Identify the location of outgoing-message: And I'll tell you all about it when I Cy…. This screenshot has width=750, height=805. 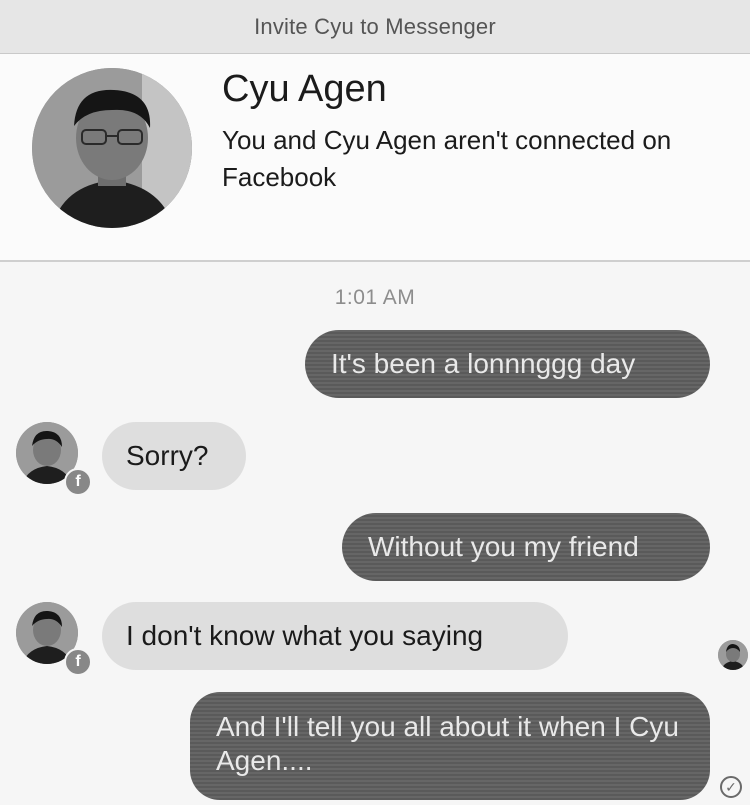
(450, 746).